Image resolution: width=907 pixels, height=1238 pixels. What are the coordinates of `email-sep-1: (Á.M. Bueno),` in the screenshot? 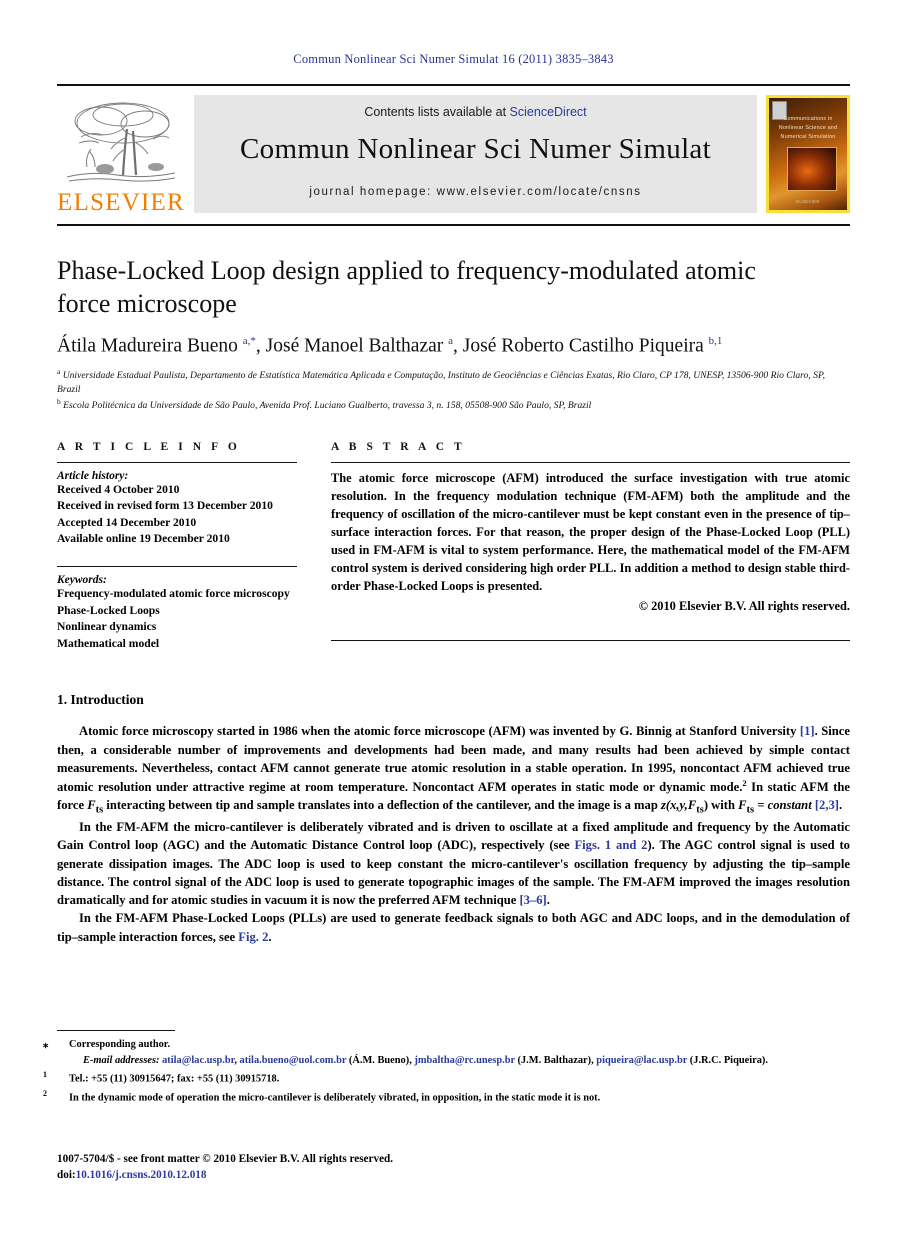 It's located at (380, 1061).